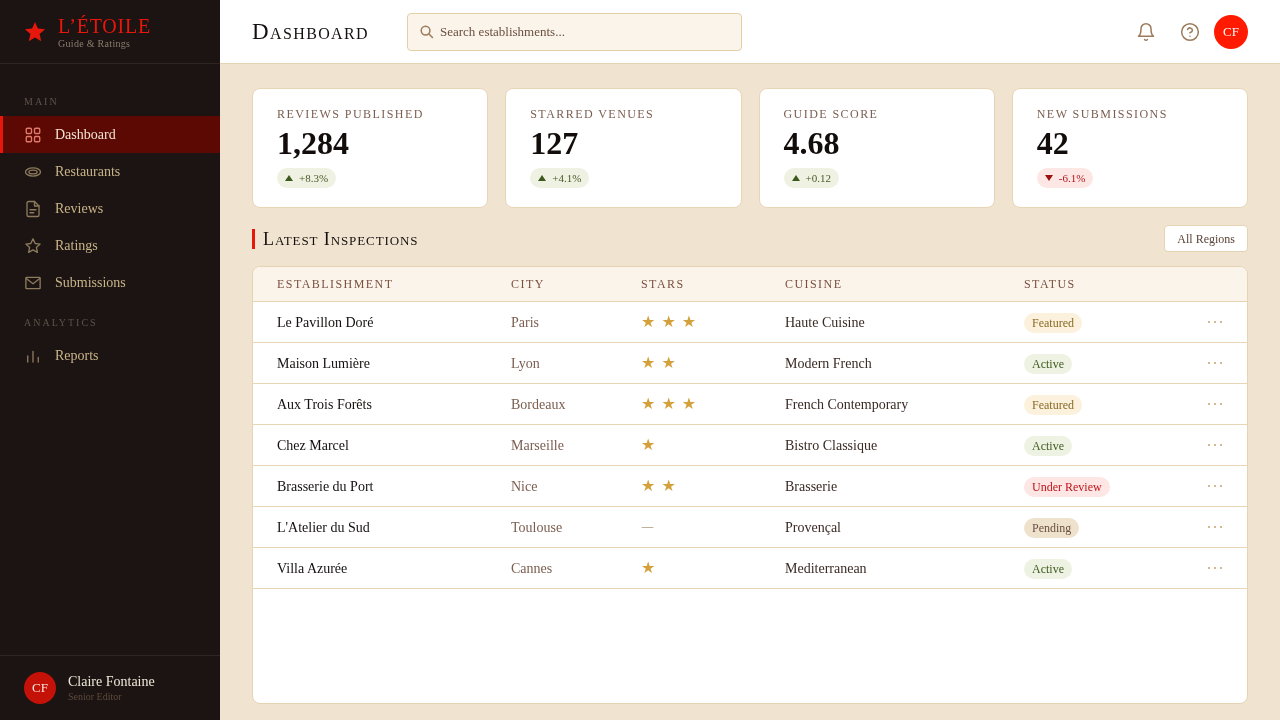 This screenshot has height=720, width=1280. Describe the element at coordinates (105, 25) in the screenshot. I see `brand-name: L’ÉTOILE` at that location.